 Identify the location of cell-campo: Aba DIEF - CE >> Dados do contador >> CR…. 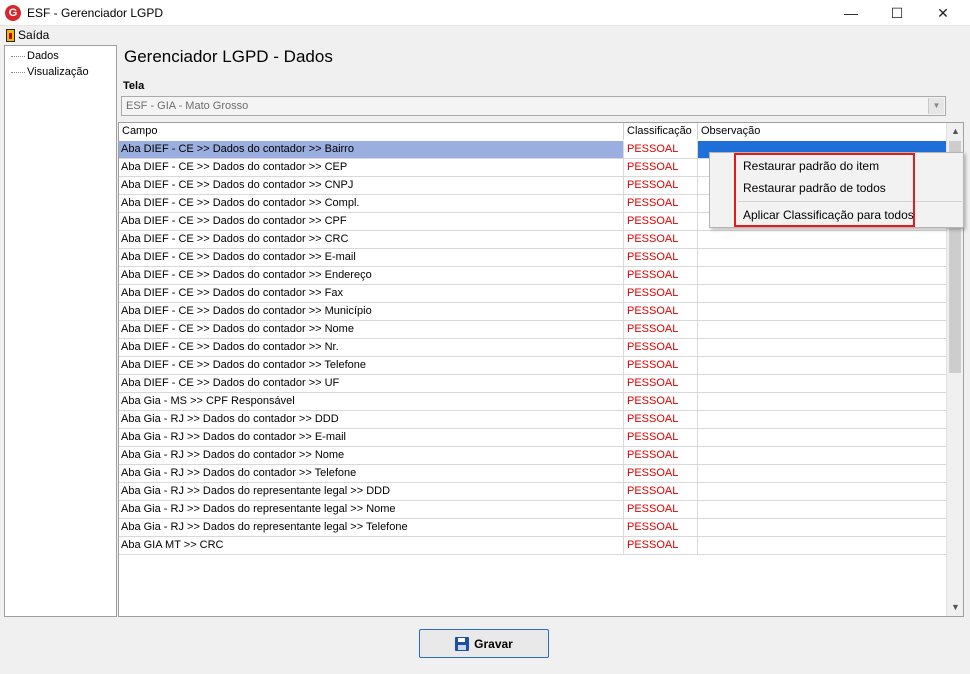
(371, 239).